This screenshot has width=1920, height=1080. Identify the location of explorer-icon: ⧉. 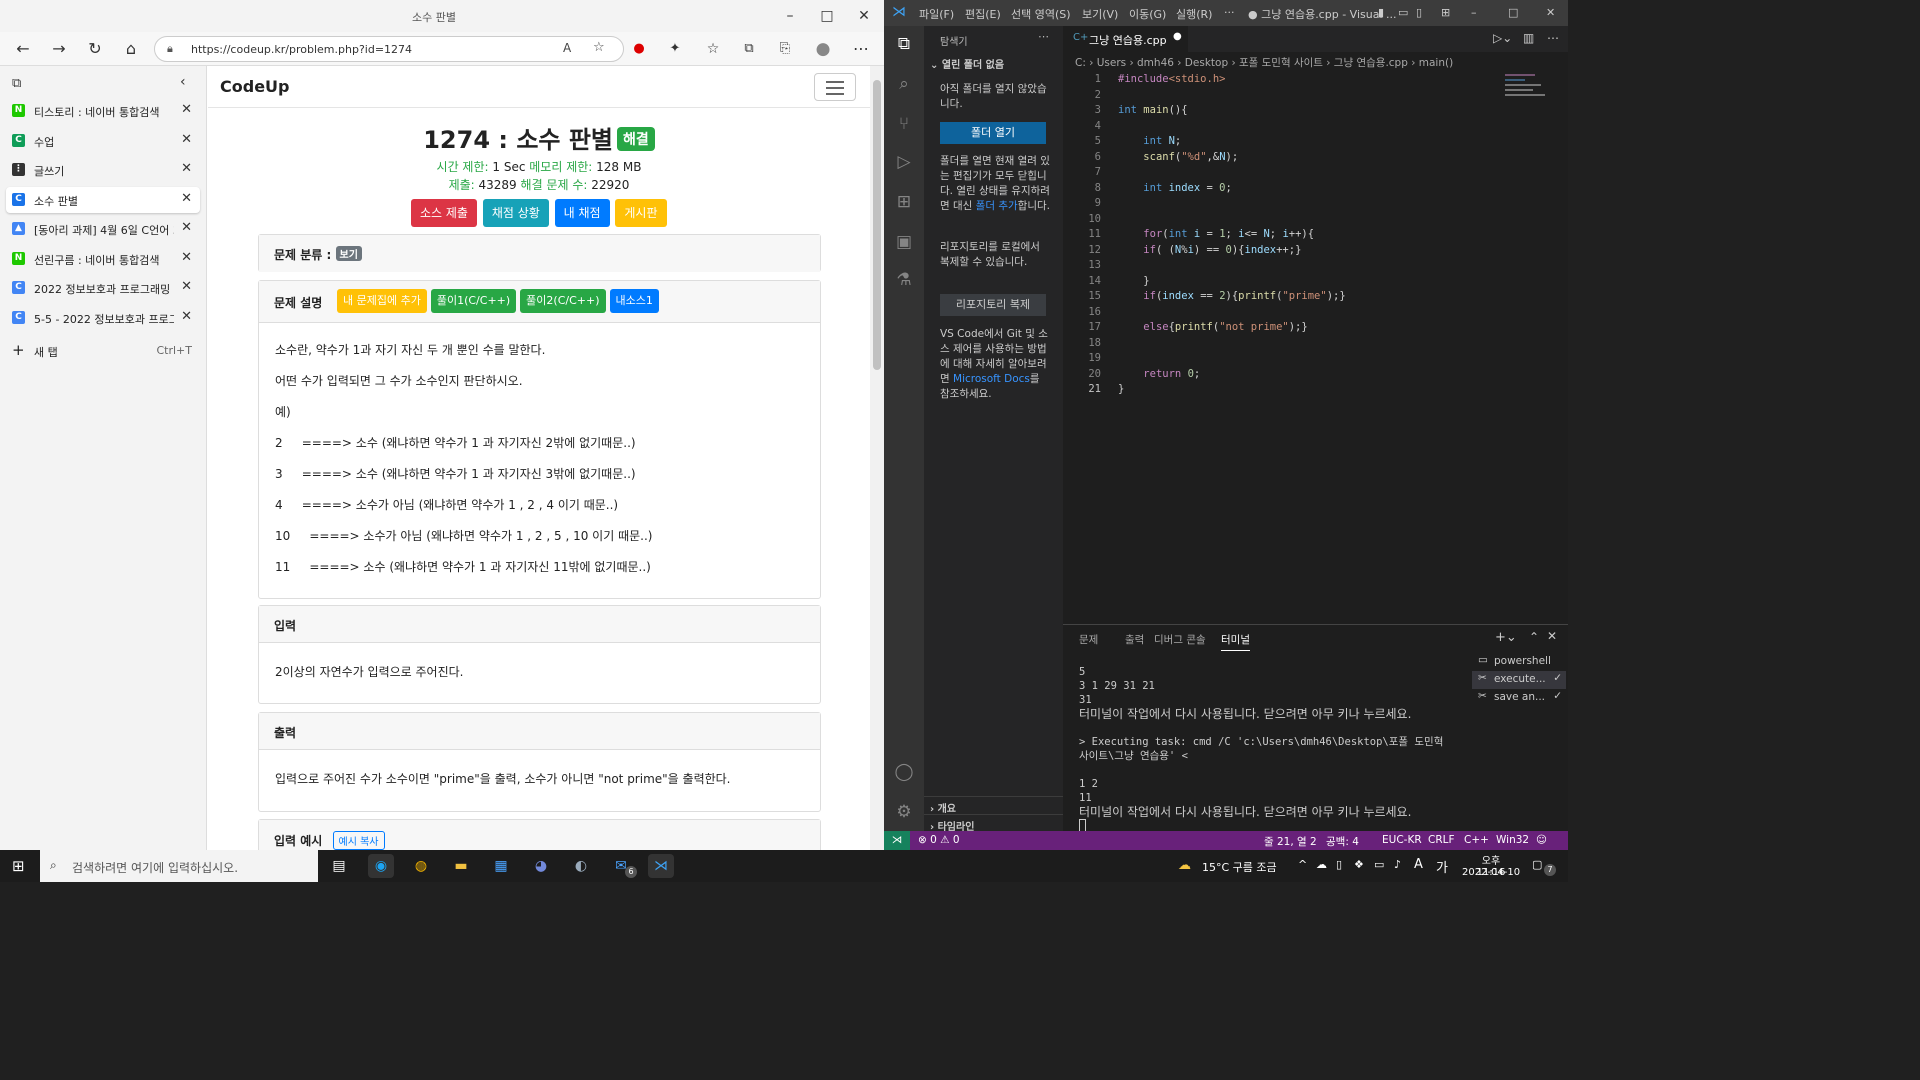
(904, 44).